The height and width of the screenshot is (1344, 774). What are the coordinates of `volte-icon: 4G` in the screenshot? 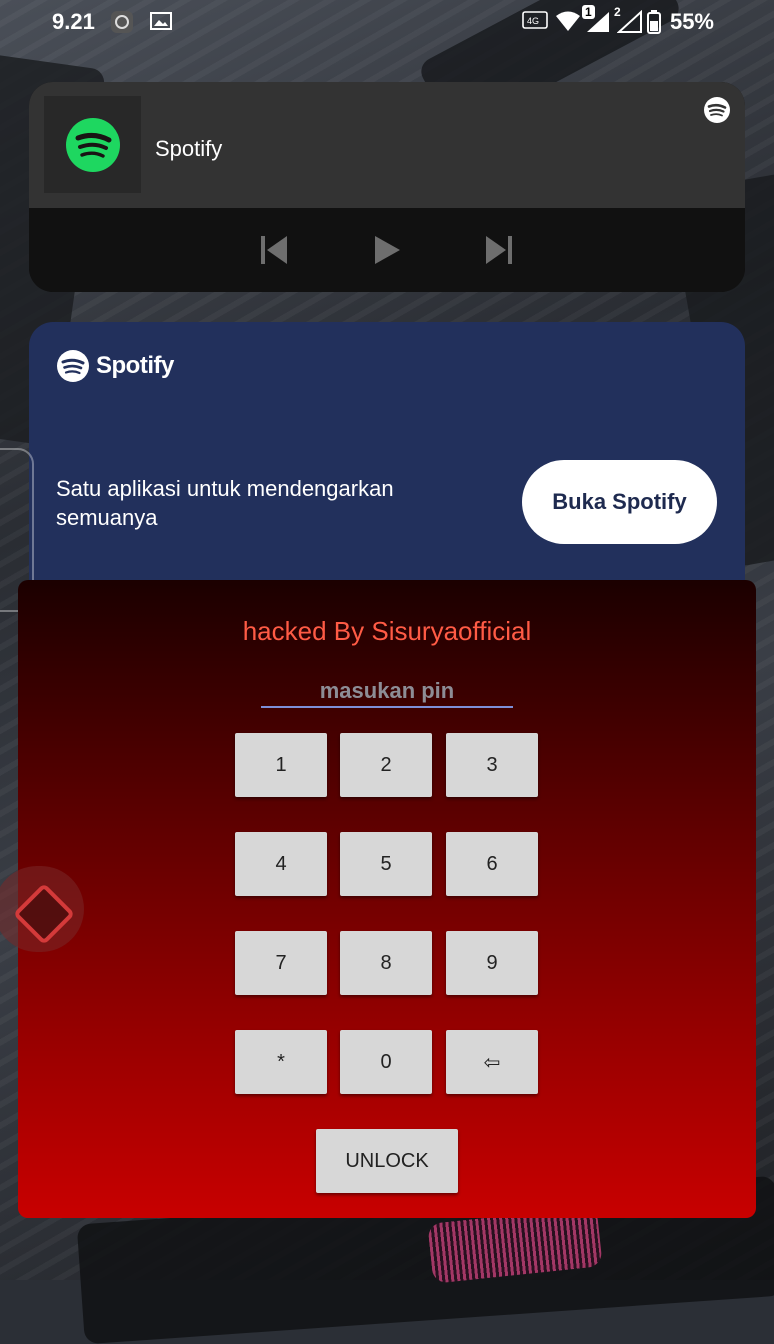 It's located at (535, 24).